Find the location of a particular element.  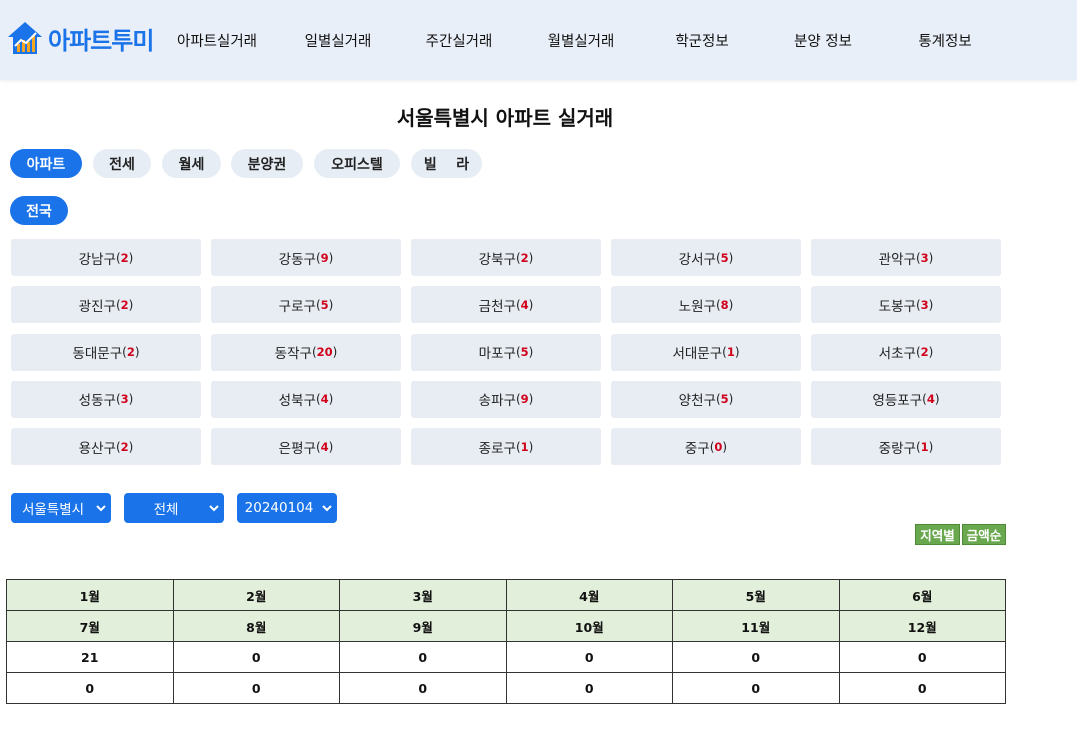

district-button: 도봉구(3) is located at coordinates (906, 305).